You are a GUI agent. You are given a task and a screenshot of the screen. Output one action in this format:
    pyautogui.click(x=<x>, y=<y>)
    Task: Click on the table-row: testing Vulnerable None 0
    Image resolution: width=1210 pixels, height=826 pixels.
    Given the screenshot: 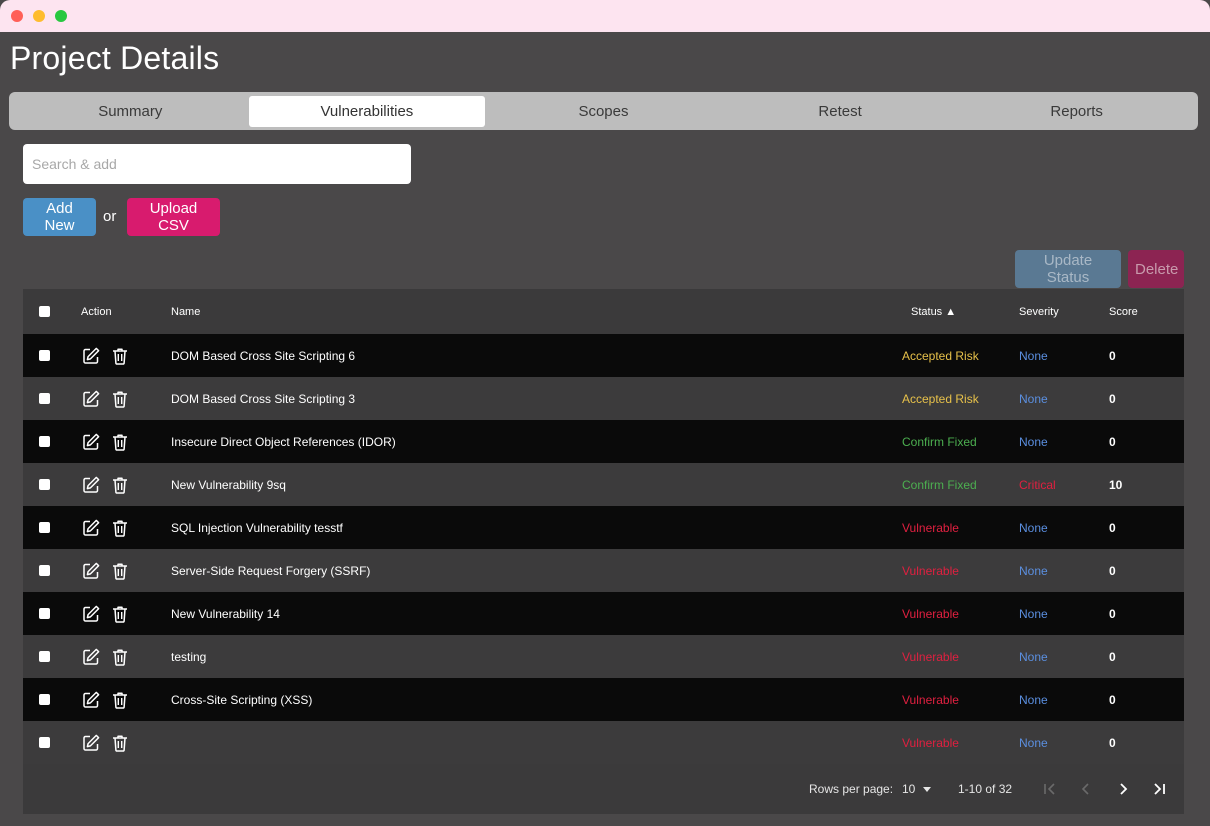 What is the action you would take?
    pyautogui.click(x=603, y=656)
    